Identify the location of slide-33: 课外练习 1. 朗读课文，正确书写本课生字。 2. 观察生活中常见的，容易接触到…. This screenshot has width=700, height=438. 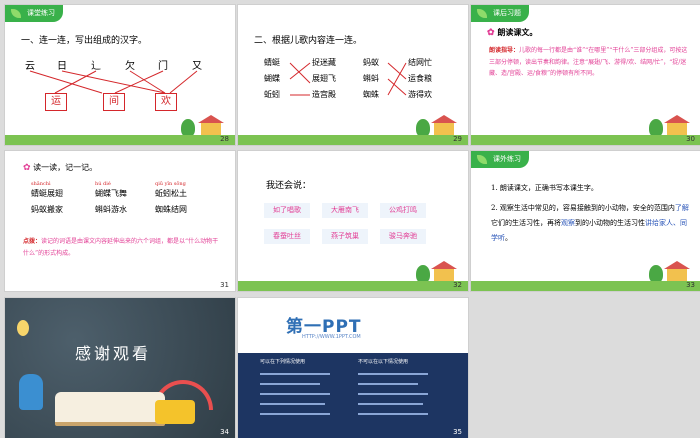
(585, 221).